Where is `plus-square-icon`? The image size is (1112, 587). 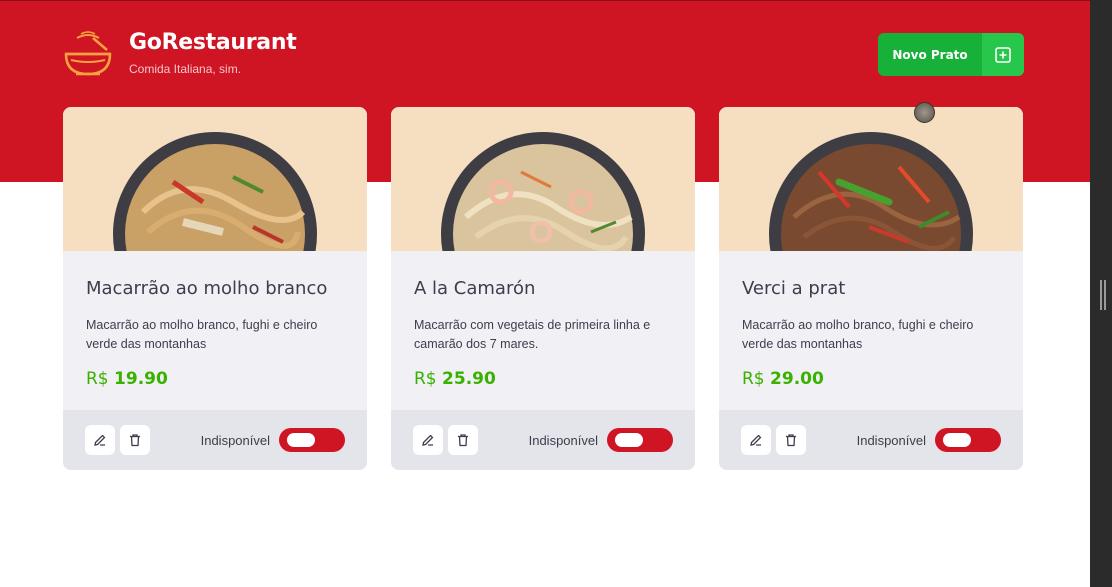 plus-square-icon is located at coordinates (1003, 54).